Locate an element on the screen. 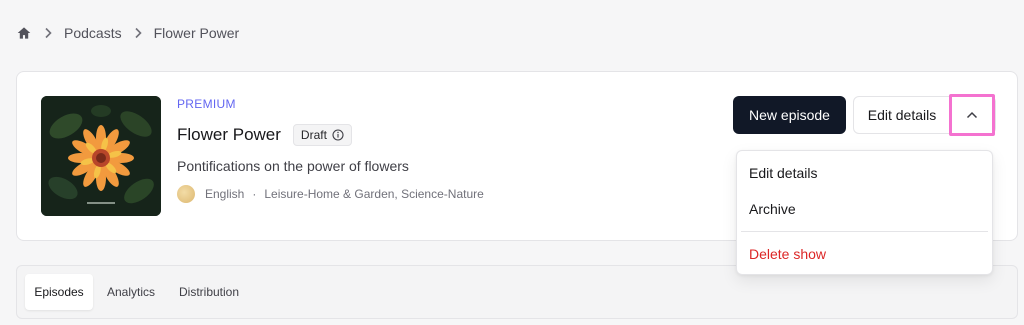  menu-item-delete-show: Delete show is located at coordinates (787, 254).